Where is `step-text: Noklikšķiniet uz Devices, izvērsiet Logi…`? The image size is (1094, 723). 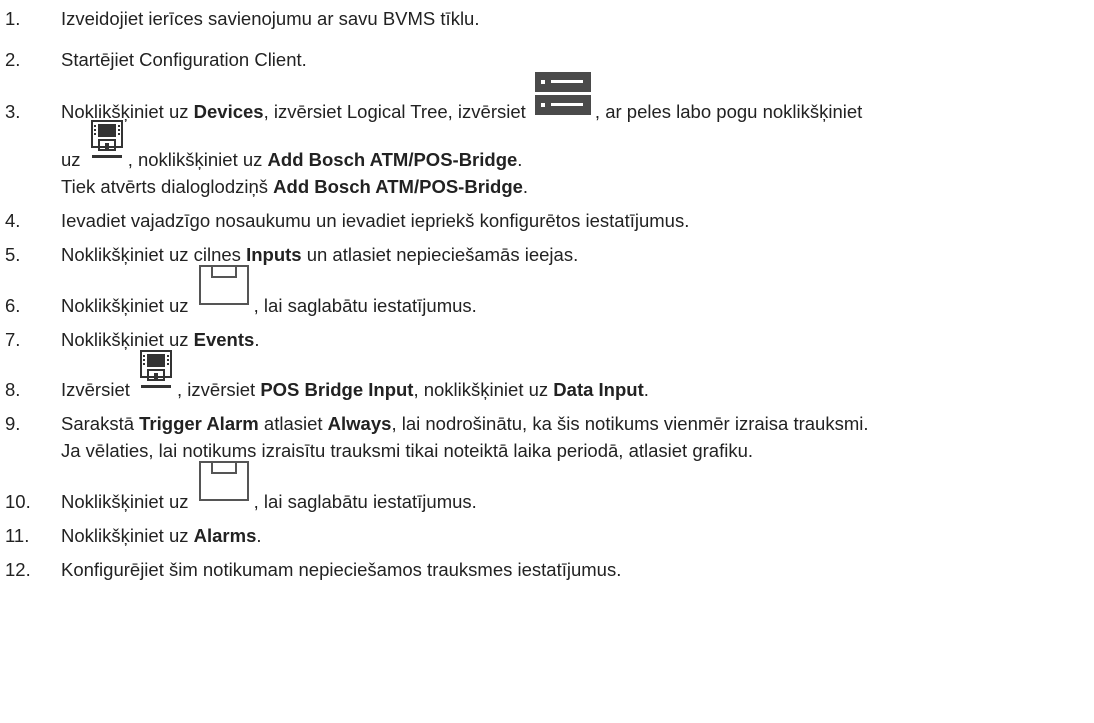 step-text: Noklikšķiniet uz Devices, izvērsiet Logi… is located at coordinates (462, 98).